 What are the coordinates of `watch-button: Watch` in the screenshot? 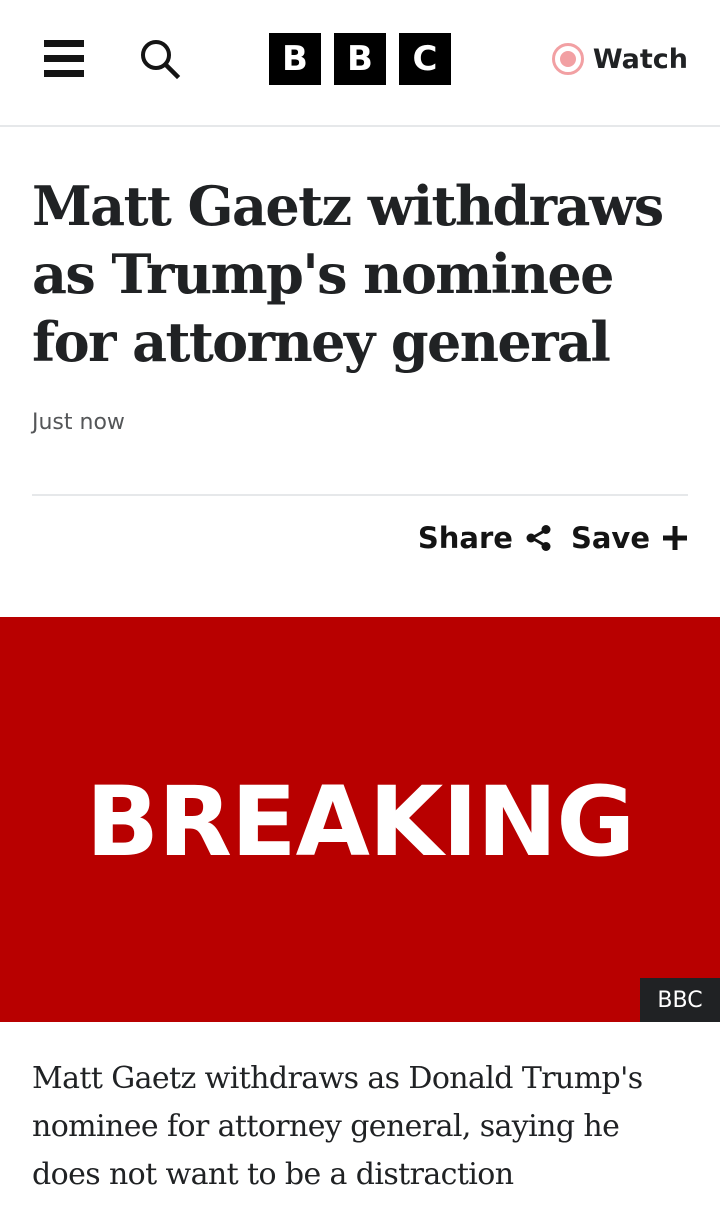 It's located at (619, 59).